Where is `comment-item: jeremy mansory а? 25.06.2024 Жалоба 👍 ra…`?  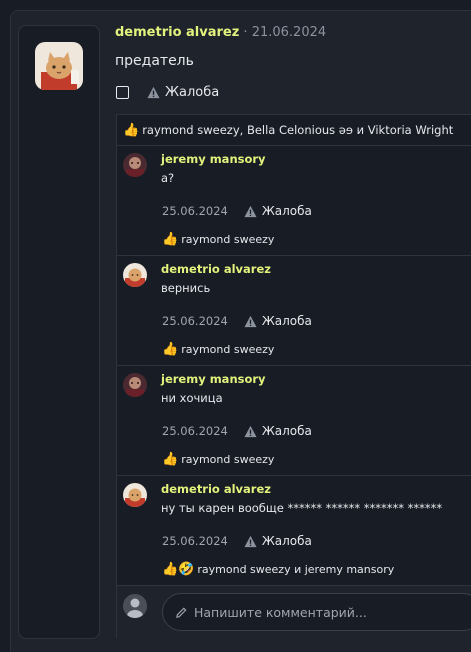 comment-item: jeremy mansory а? 25.06.2024 Жалоба 👍 ra… is located at coordinates (294, 201).